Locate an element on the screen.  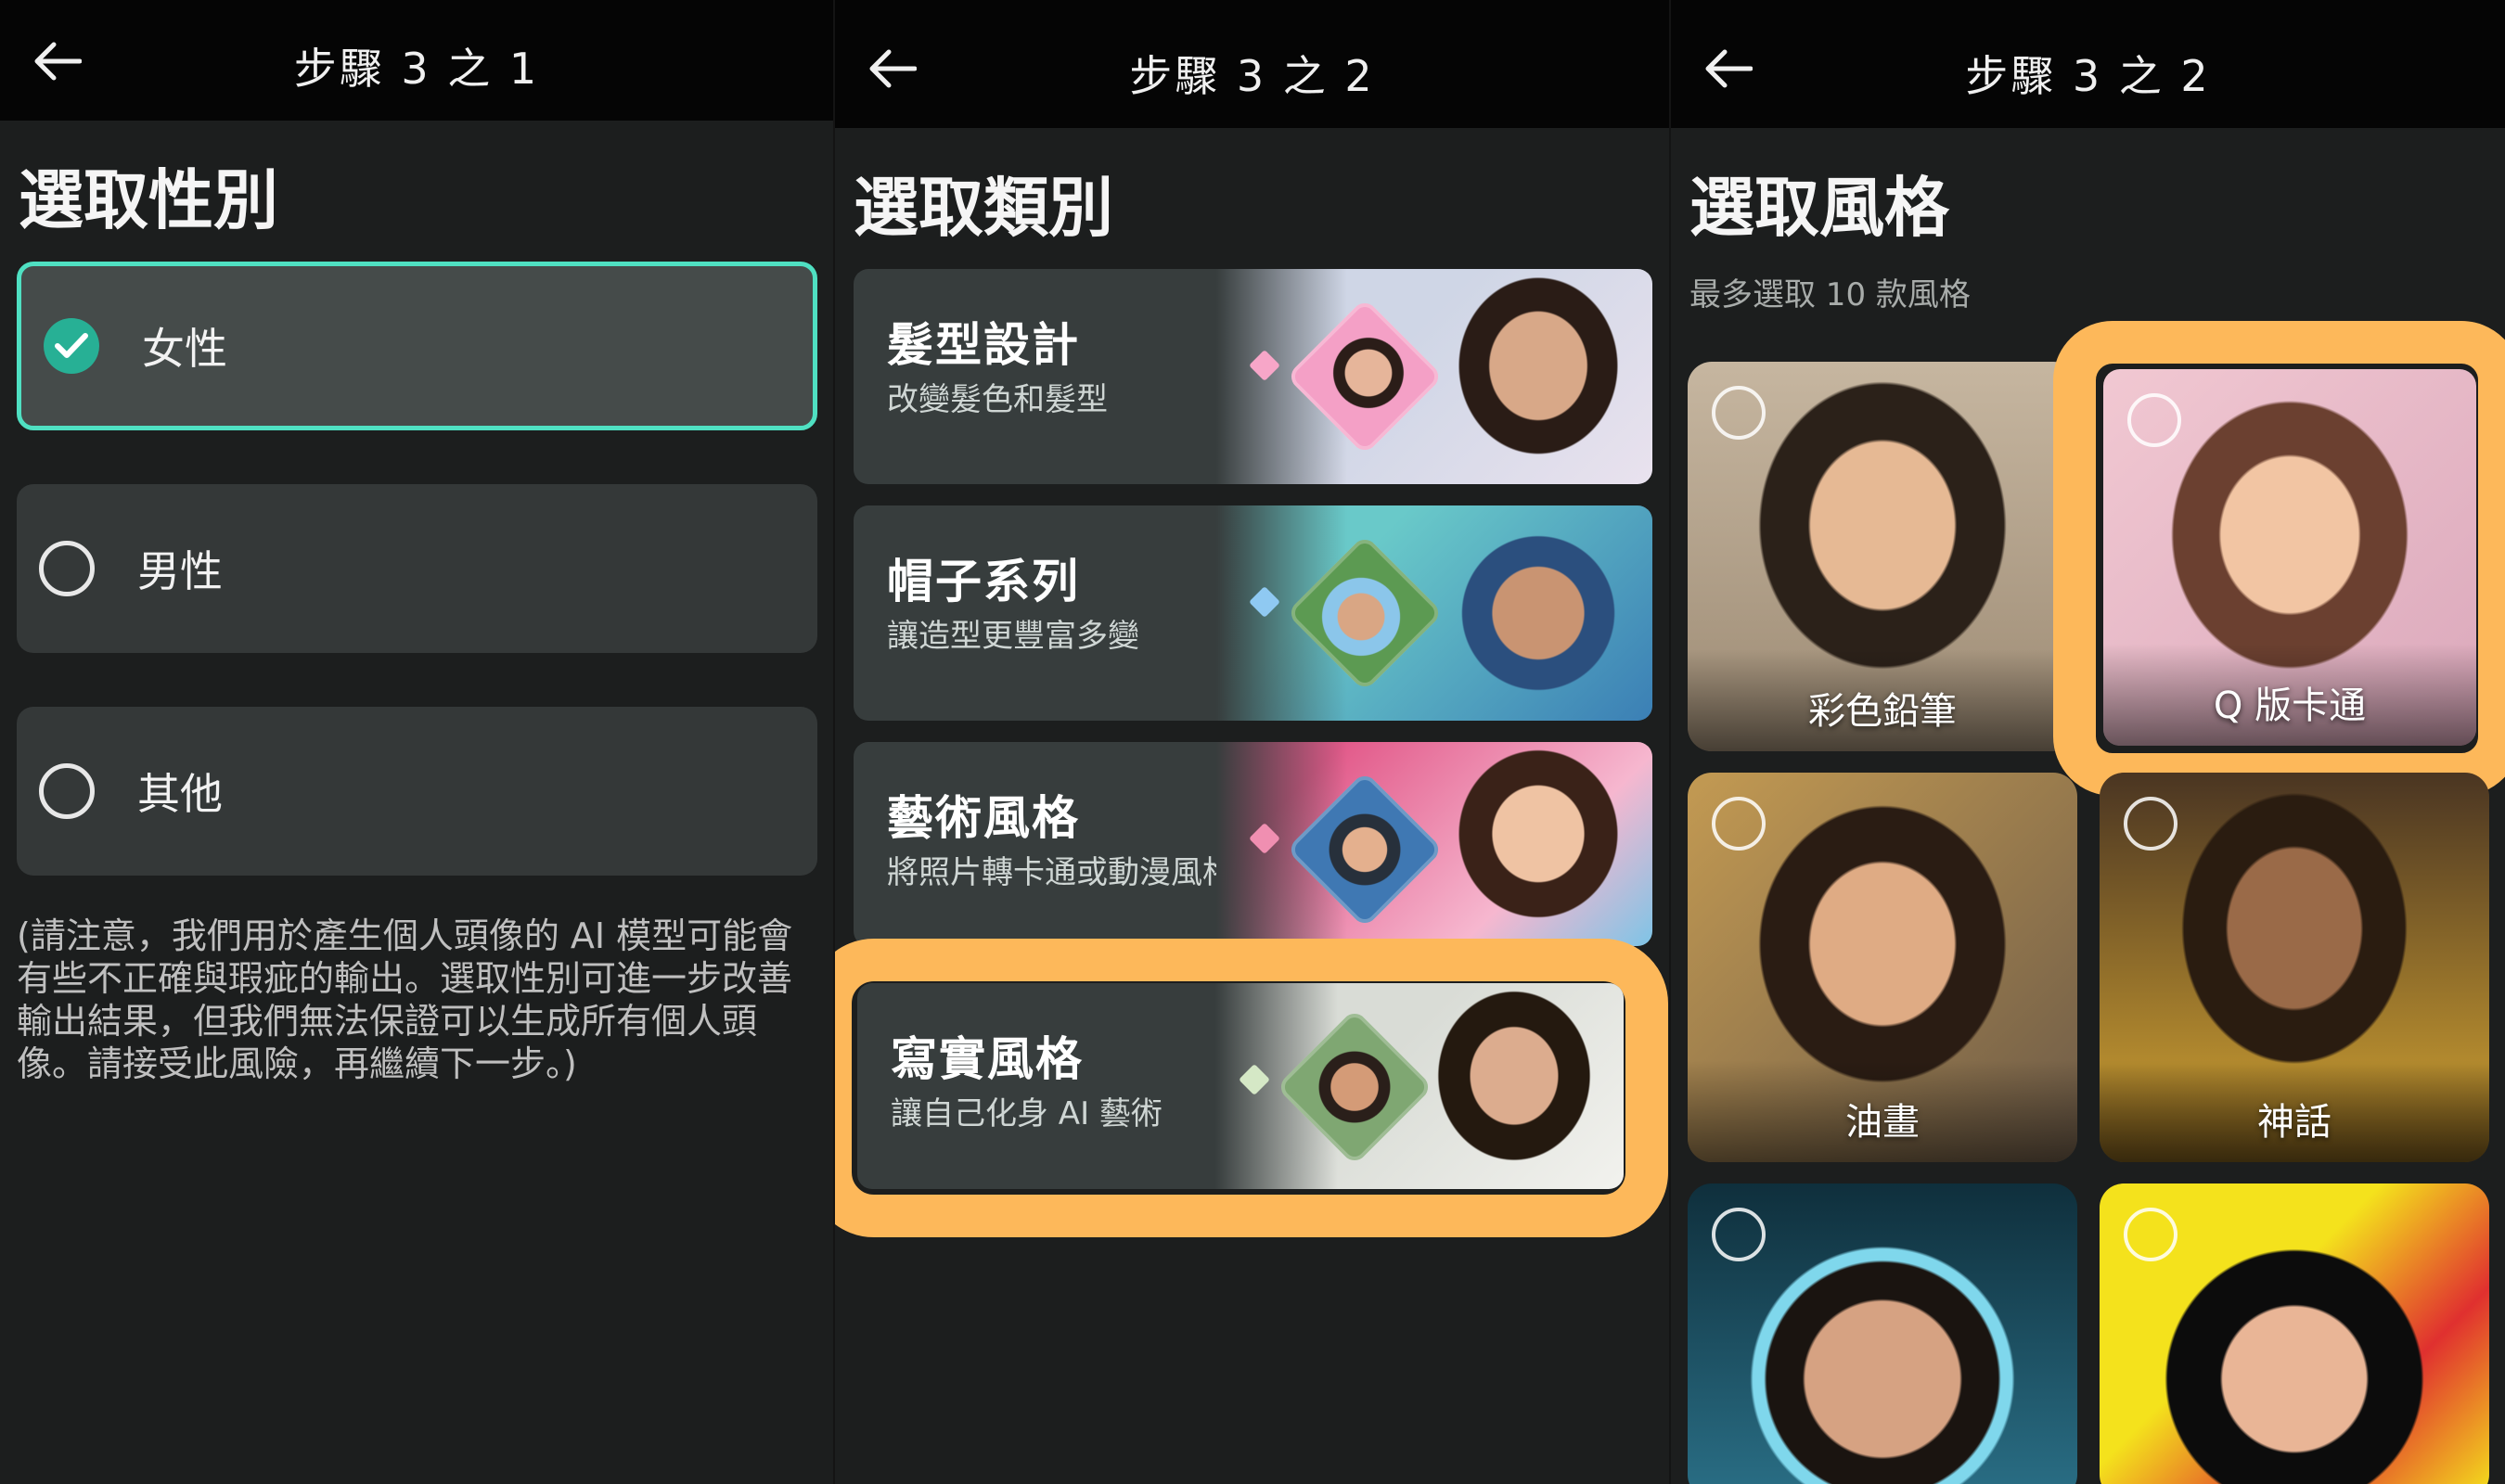
radio-checked-icon is located at coordinates (72, 346).